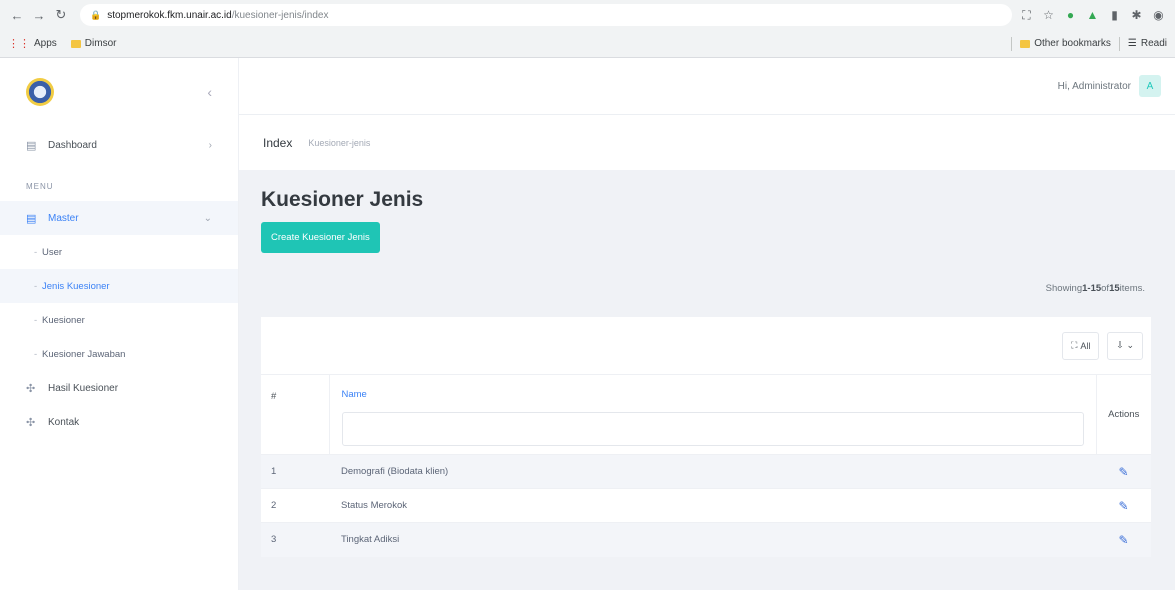  Describe the element at coordinates (119, 320) in the screenshot. I see `sidebar-subitem-kuesioner: - Kuesioner` at that location.